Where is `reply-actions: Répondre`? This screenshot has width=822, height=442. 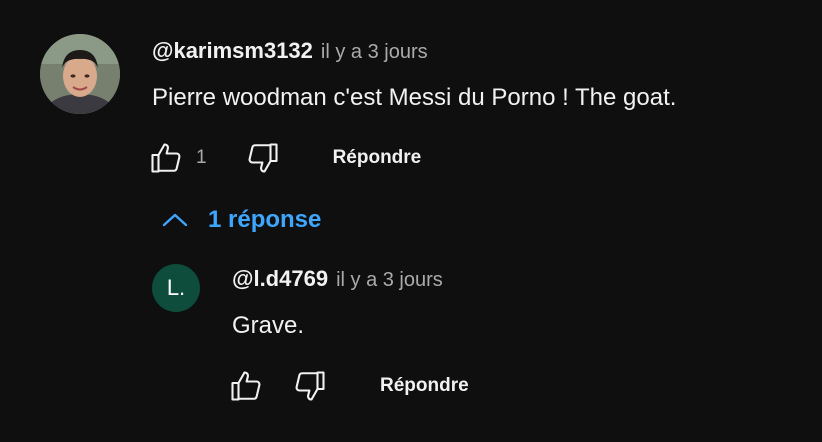 reply-actions: Répondre is located at coordinates (347, 386).